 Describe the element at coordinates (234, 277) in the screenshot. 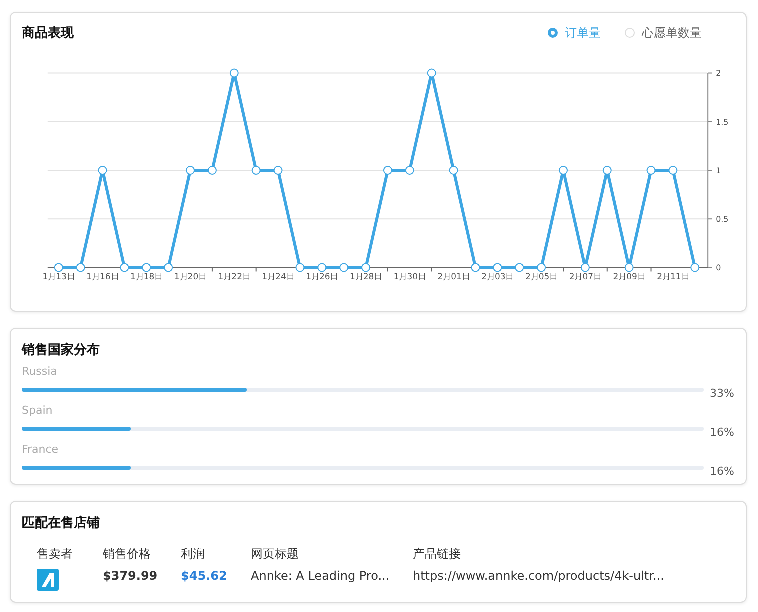

I see `x-tick-label: 1月22日` at that location.